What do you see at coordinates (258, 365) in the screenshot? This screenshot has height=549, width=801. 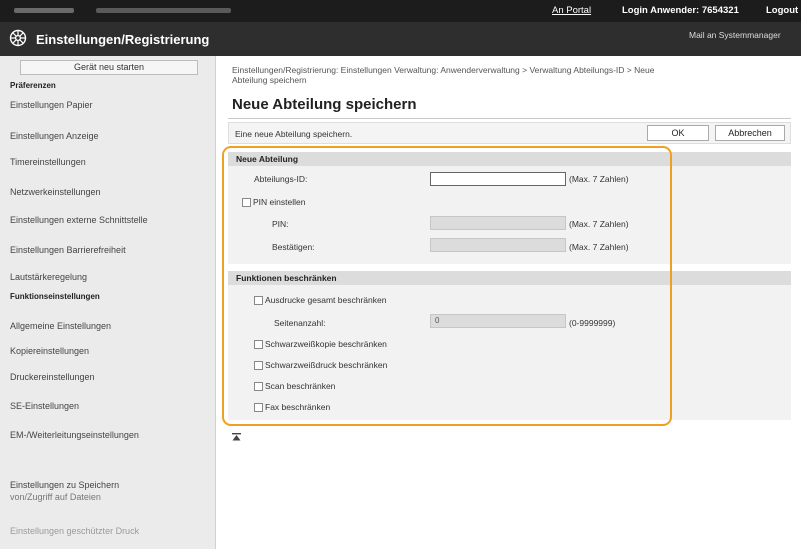 I see `bw-print-checkbox` at bounding box center [258, 365].